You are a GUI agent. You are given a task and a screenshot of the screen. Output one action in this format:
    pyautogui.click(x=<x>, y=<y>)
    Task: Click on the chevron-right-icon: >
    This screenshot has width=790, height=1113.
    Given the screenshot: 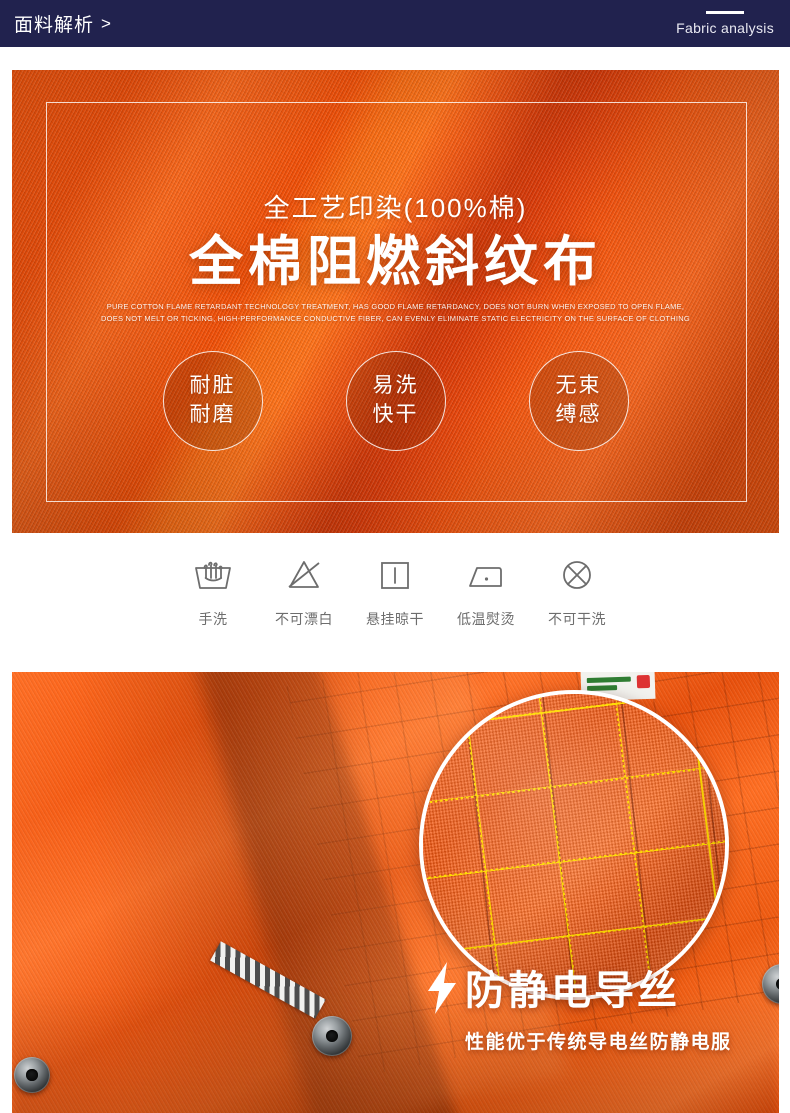 What is the action you would take?
    pyautogui.click(x=106, y=24)
    